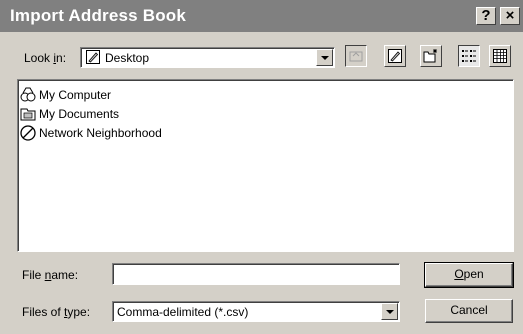 Image resolution: width=523 pixels, height=334 pixels. I want to click on list-item-label: My Computer, so click(75, 95).